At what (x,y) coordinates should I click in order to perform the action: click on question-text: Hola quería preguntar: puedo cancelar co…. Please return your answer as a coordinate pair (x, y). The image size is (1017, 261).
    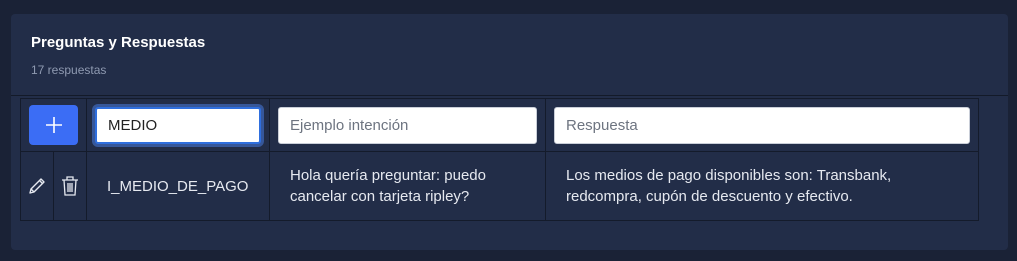
    Looking at the image, I should click on (407, 186).